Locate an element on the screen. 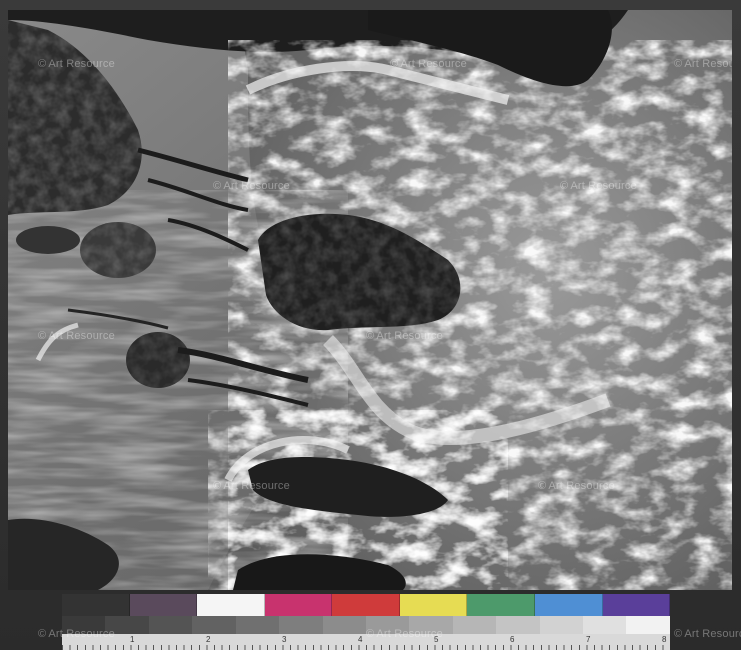 The height and width of the screenshot is (650, 741). ruler-number: 6 is located at coordinates (512, 639).